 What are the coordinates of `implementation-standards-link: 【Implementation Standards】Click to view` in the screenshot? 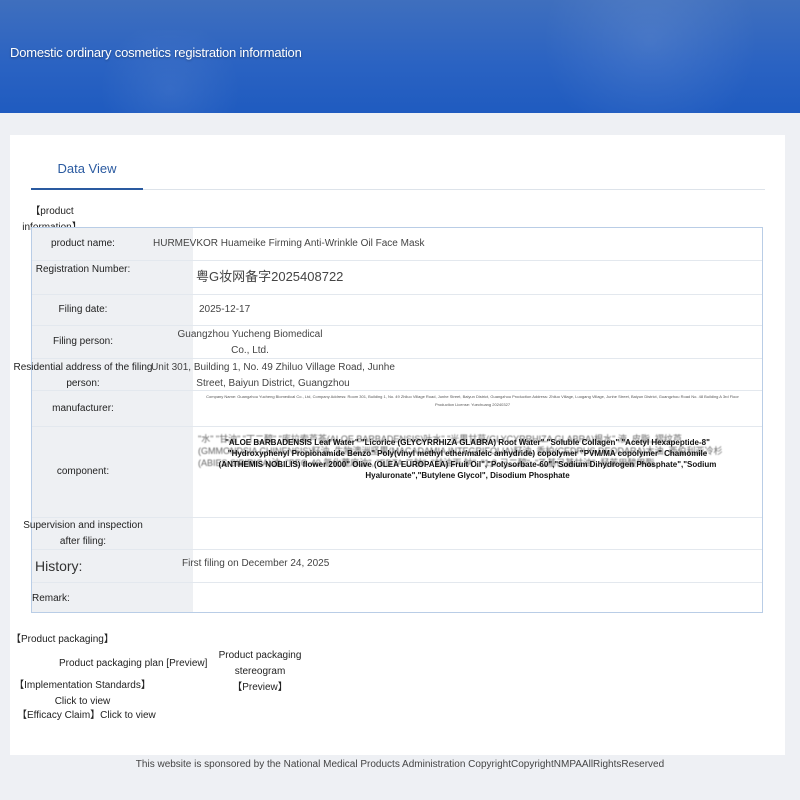 It's located at (82, 694).